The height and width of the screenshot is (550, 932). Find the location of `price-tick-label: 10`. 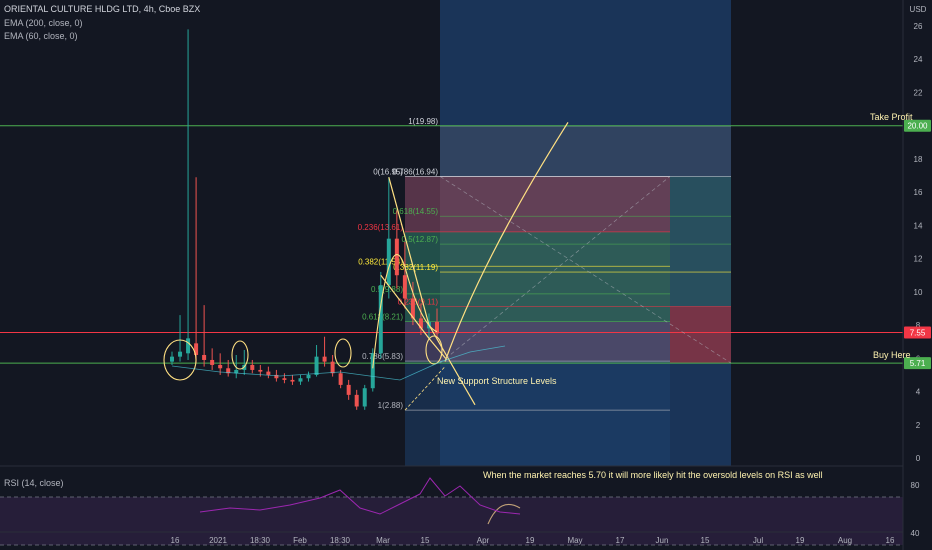

price-tick-label: 10 is located at coordinates (918, 292).